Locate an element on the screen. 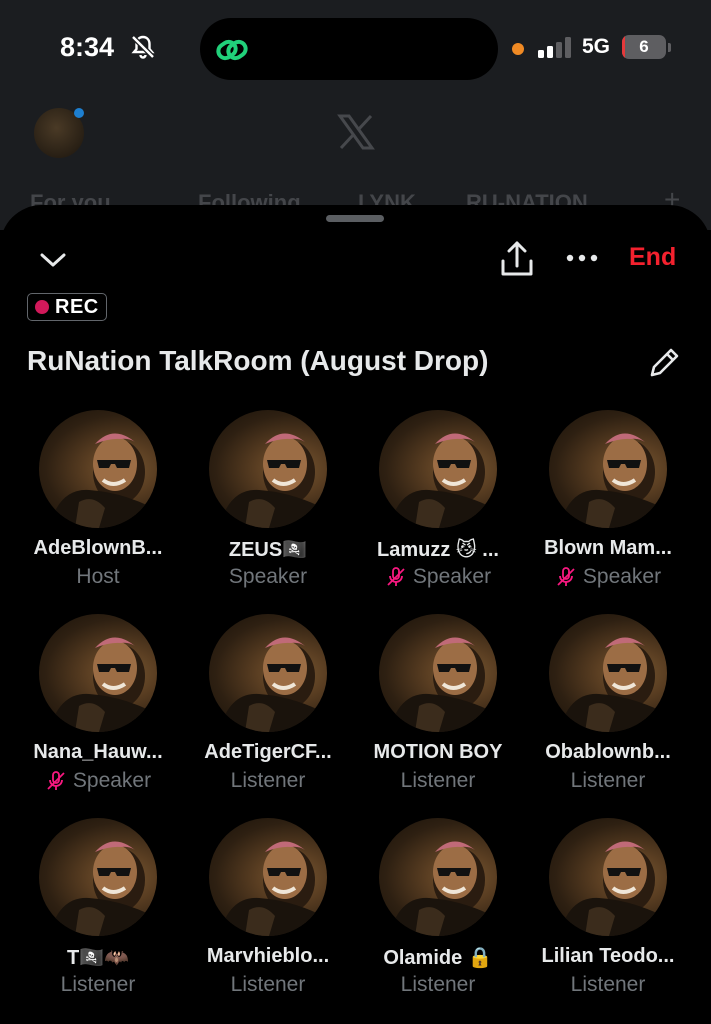  participant-tile: Nana_Hauw... Speaker is located at coordinates (98, 709).